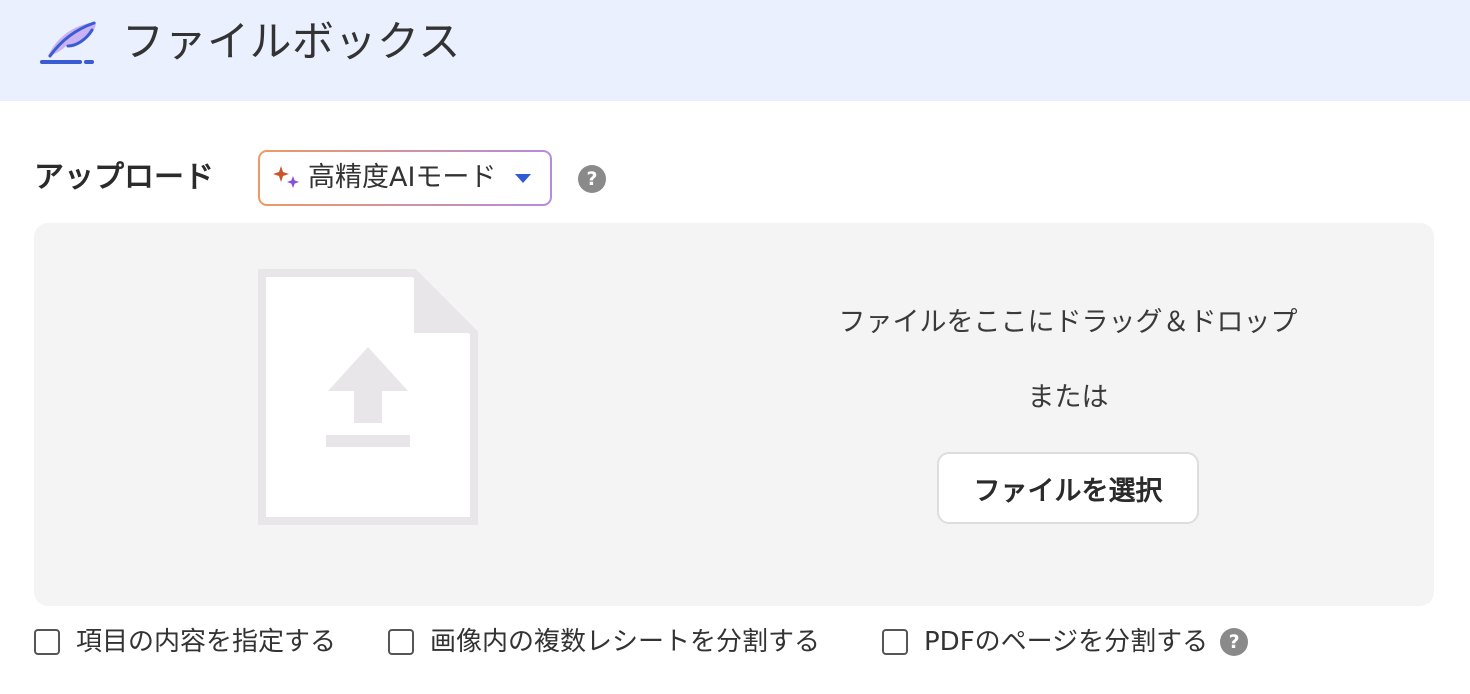  What do you see at coordinates (291, 41) in the screenshot?
I see `app-title: ファイルボックス` at bounding box center [291, 41].